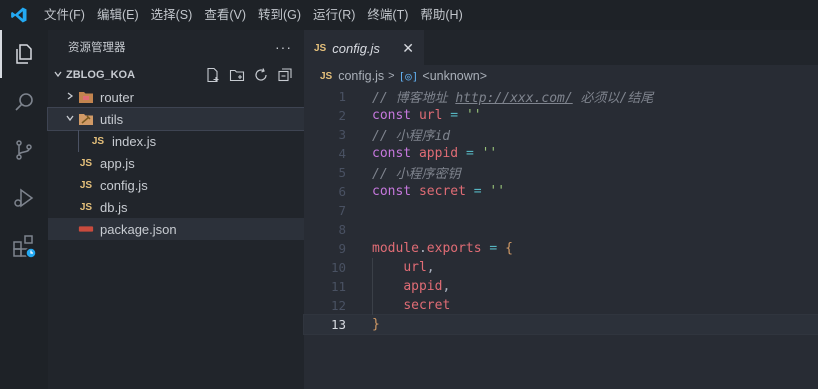 The height and width of the screenshot is (389, 818). Describe the element at coordinates (376, 324) in the screenshot. I see `code-text: }` at that location.